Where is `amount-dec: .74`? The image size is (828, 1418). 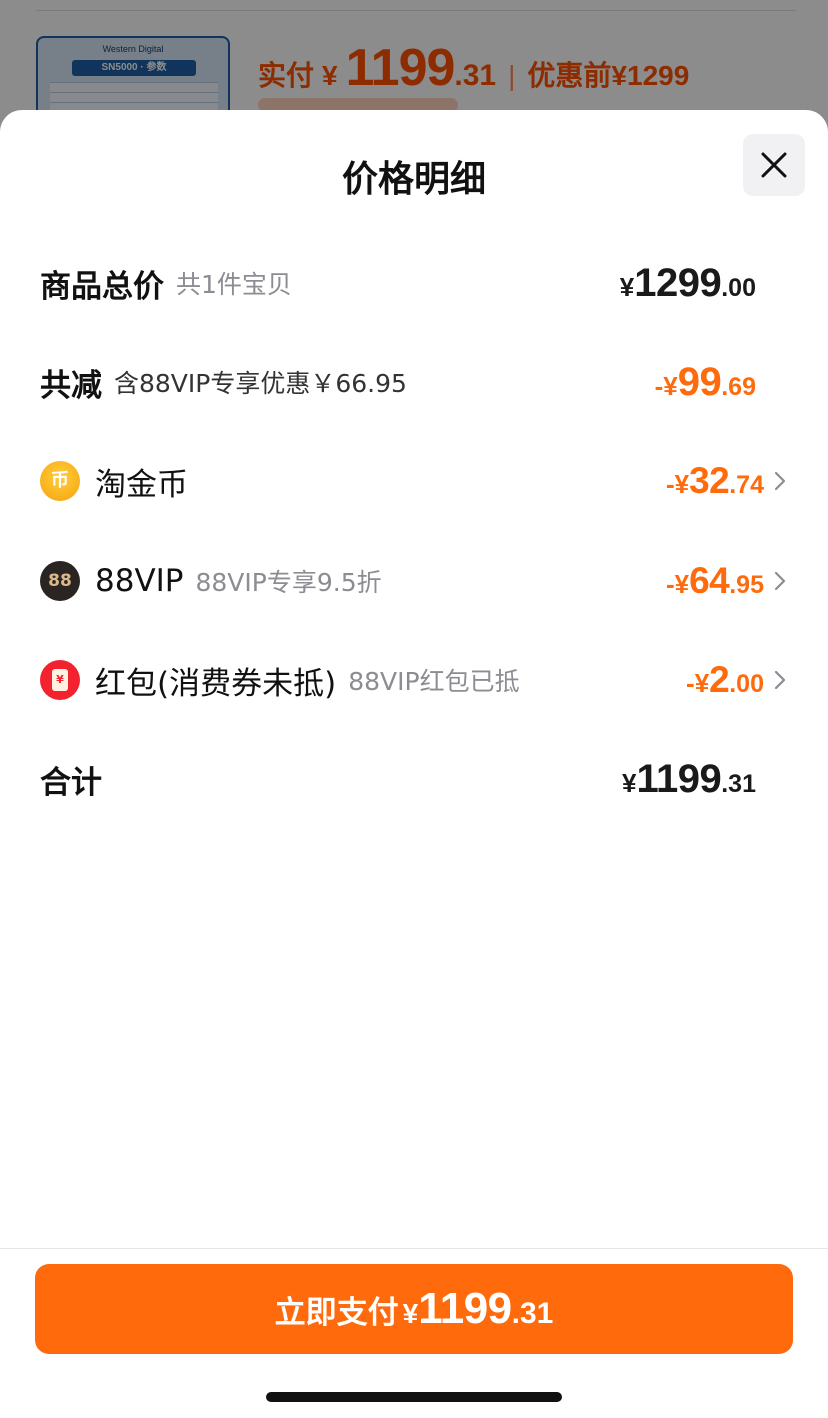
amount-dec: .74 is located at coordinates (746, 485).